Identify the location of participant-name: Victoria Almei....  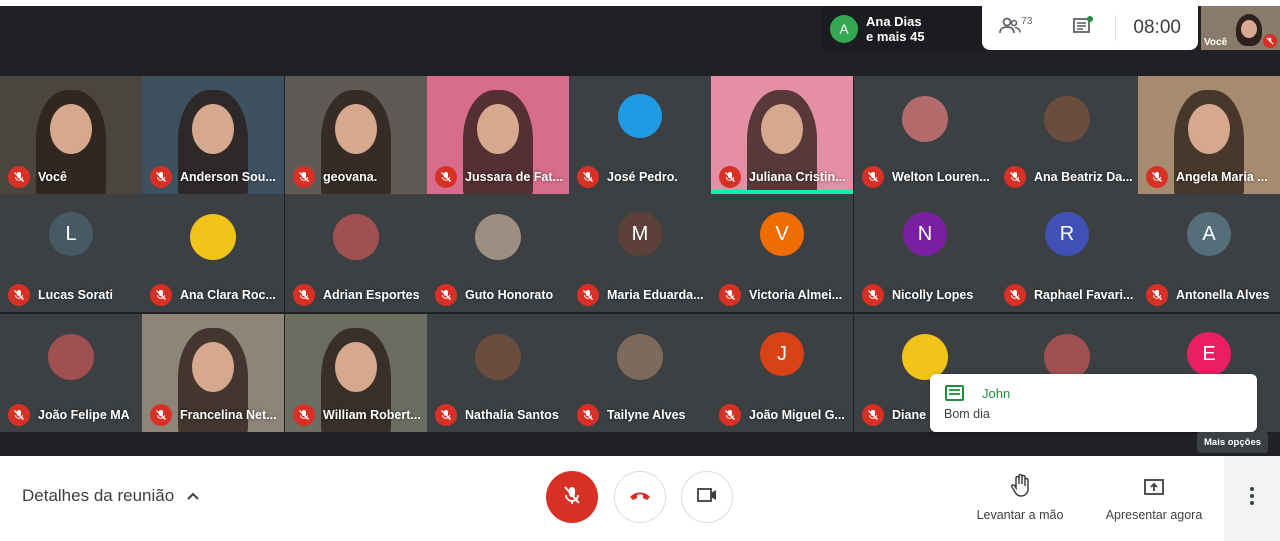
(796, 295).